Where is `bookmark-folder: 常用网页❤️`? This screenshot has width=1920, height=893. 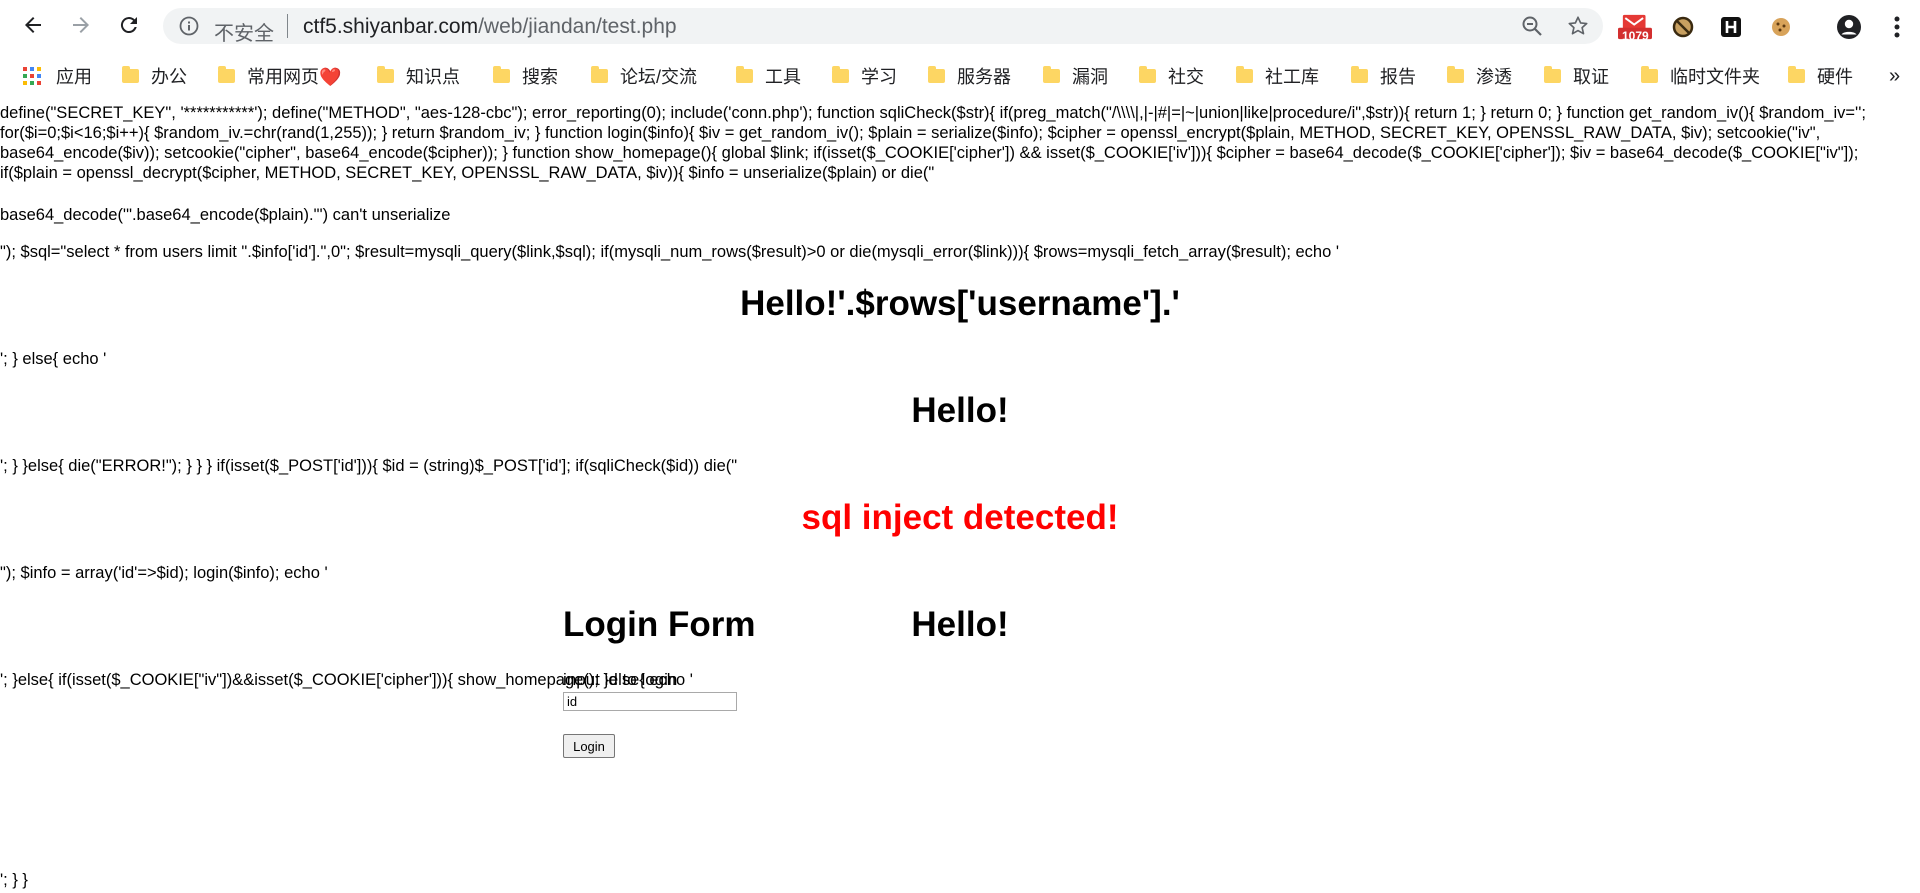
bookmark-folder: 常用网页❤️ is located at coordinates (279, 76).